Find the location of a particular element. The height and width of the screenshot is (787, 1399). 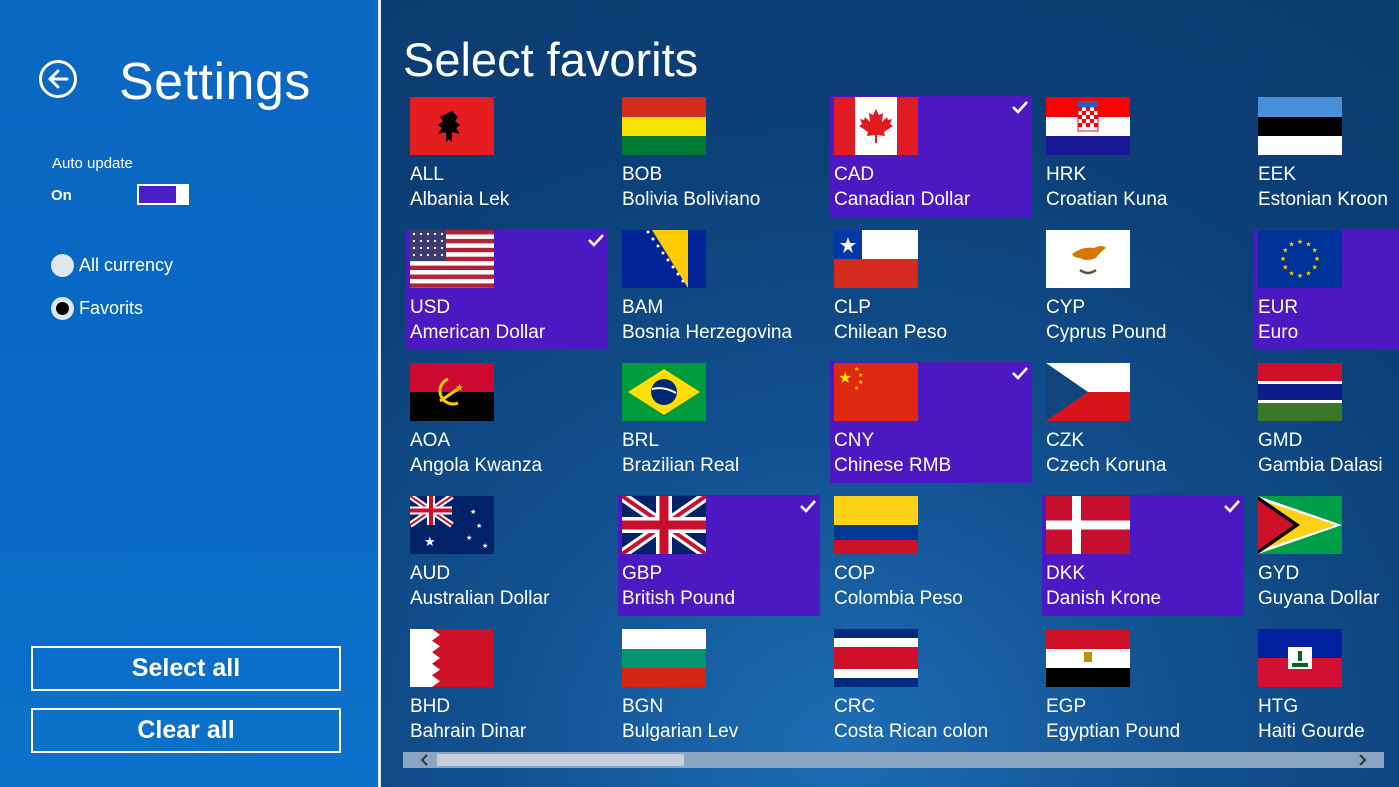

currency-tile-bhd: BHD Bahrain Dinar is located at coordinates (507, 688).